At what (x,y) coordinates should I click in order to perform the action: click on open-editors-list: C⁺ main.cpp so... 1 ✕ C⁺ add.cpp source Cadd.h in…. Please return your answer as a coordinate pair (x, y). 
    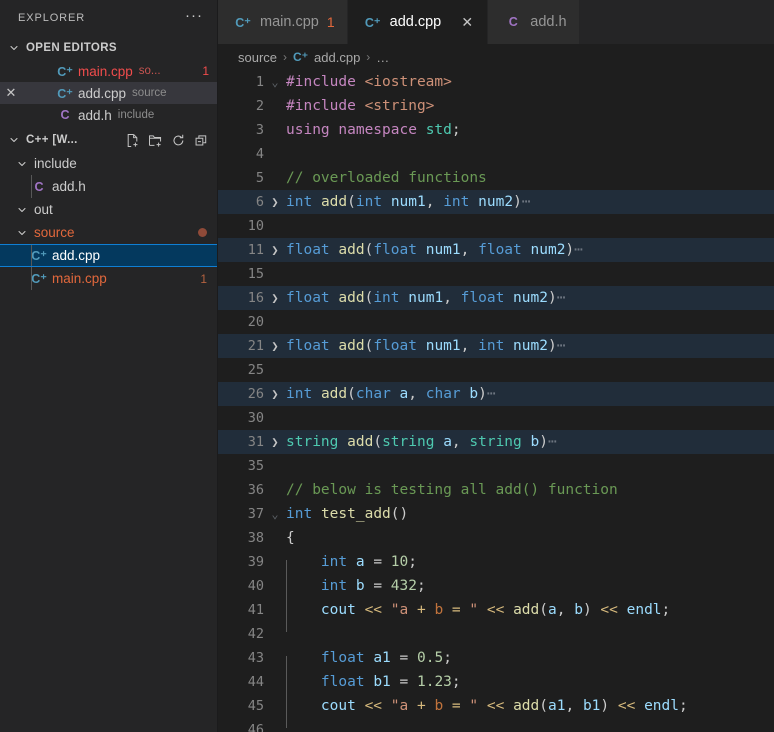
    Looking at the image, I should click on (108, 93).